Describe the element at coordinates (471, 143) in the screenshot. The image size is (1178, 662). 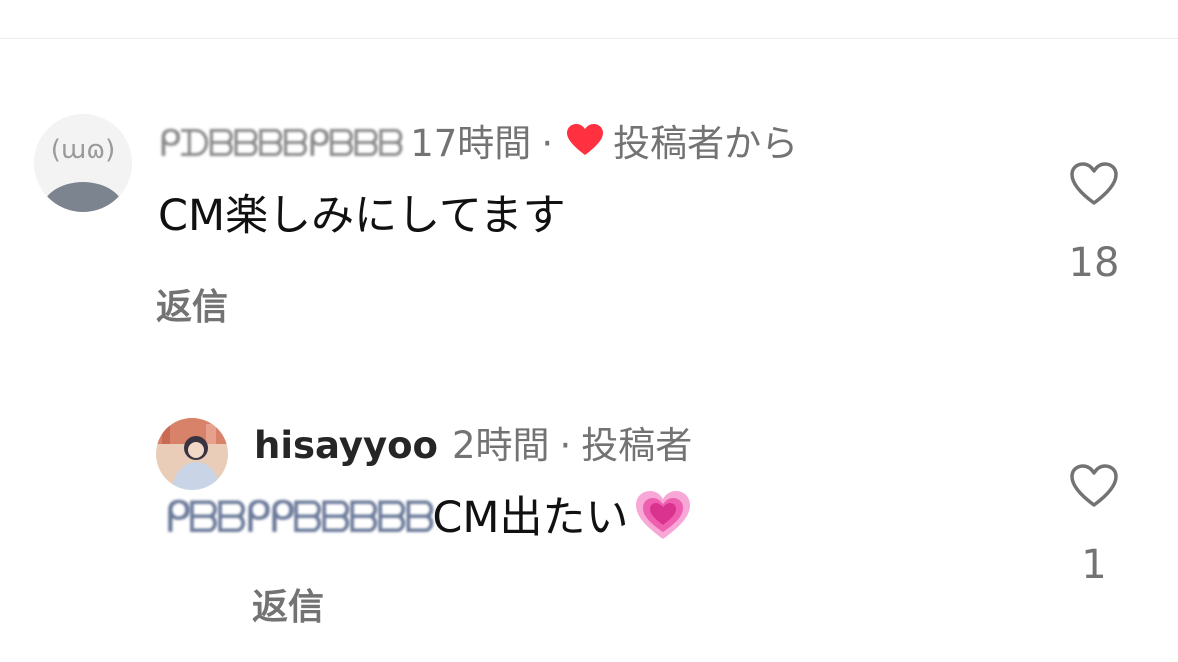
I see `timestamp: 17時間` at that location.